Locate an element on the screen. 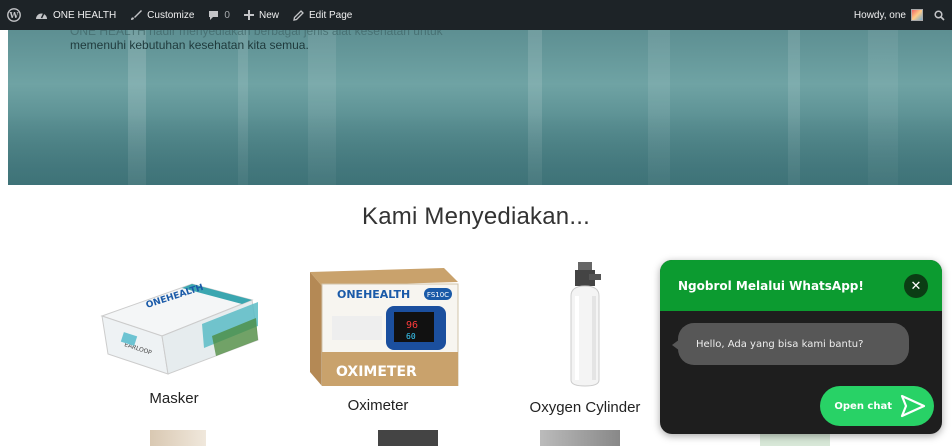 The width and height of the screenshot is (952, 446). close-icon: ✕ is located at coordinates (916, 285).